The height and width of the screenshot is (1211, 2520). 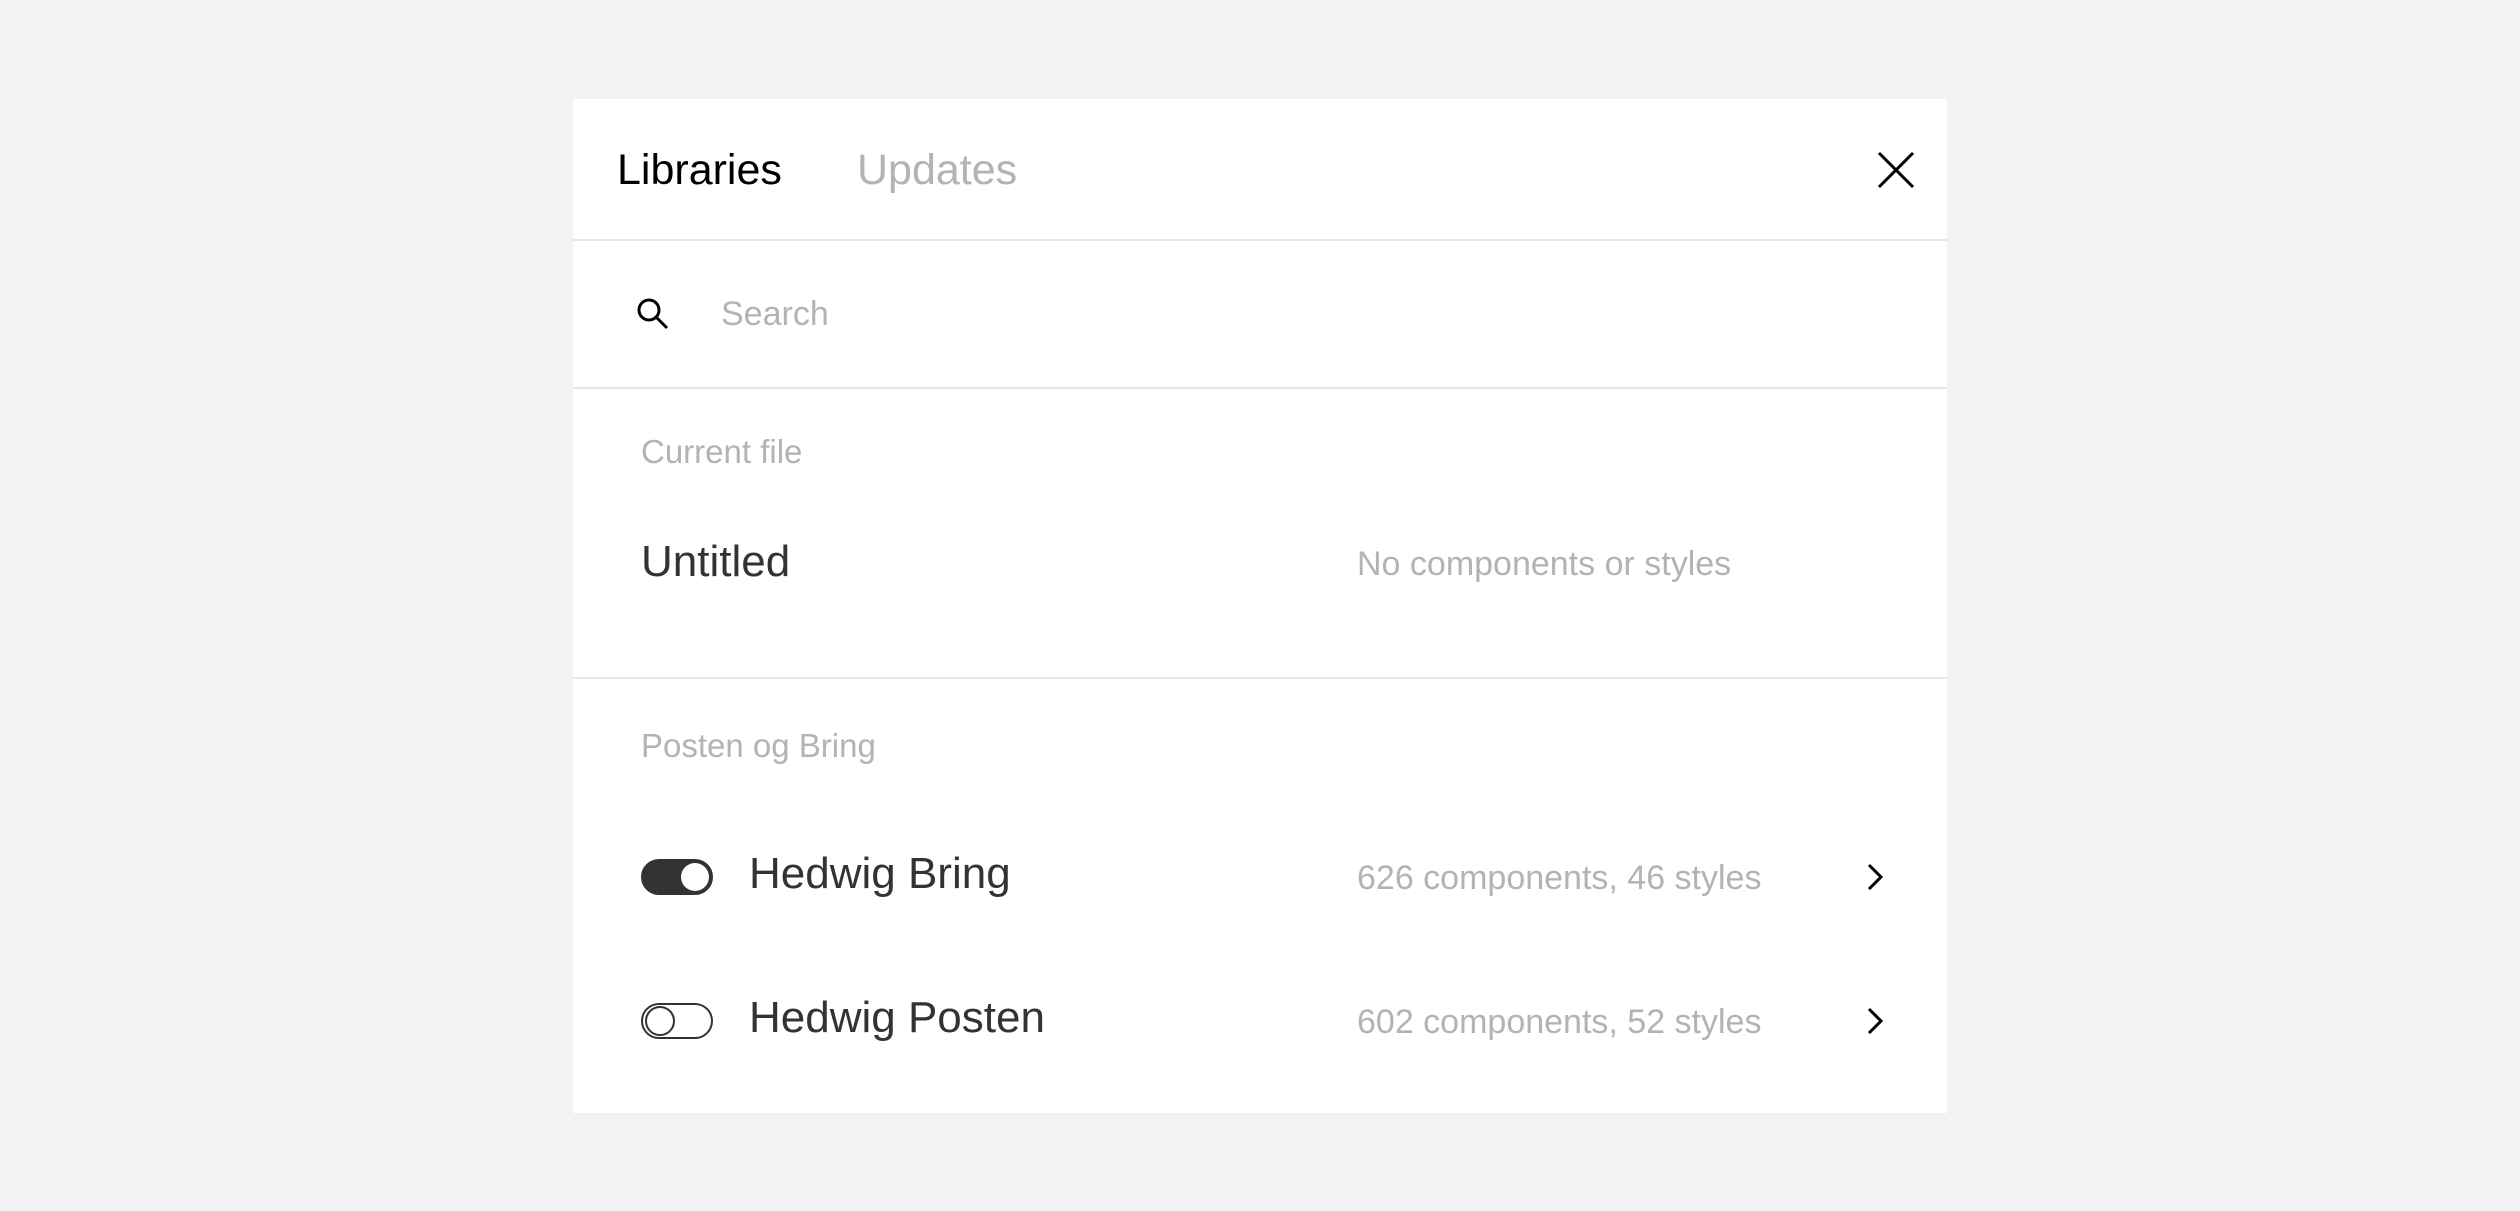 I want to click on section-label-team: Posten og Bring, so click(x=758, y=745).